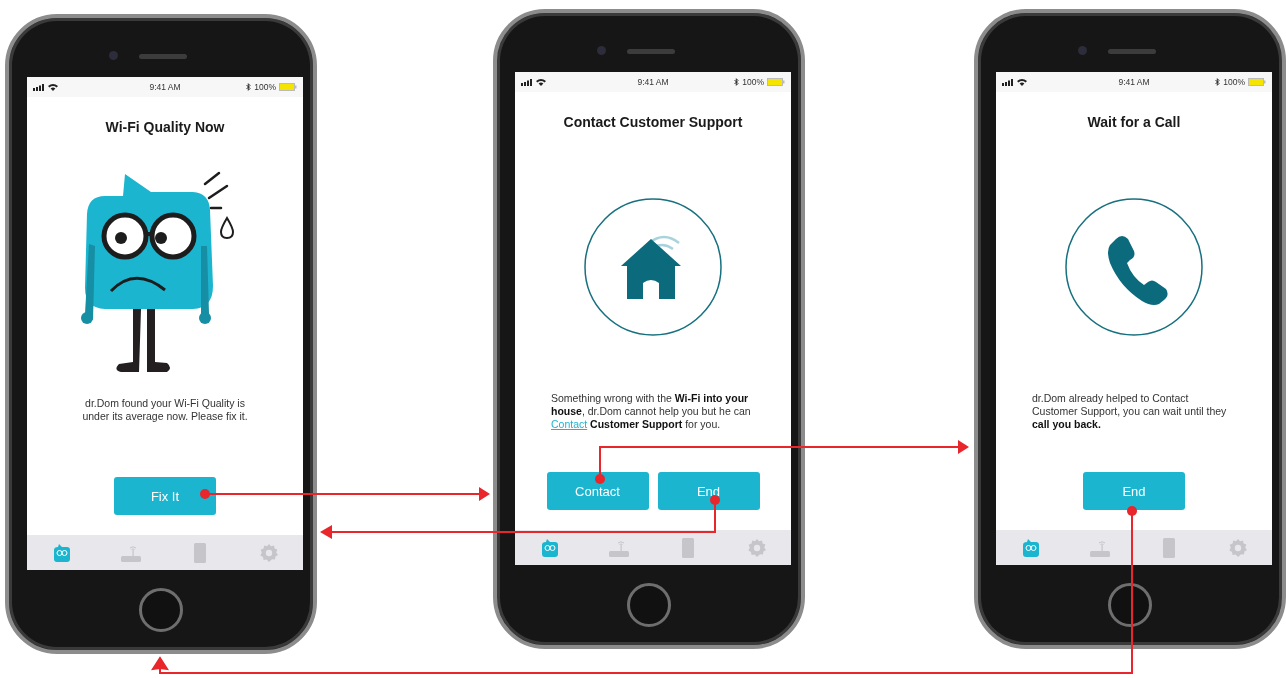 This screenshot has width=1286, height=678. Describe the element at coordinates (1138, 270) in the screenshot. I see `phone-icon` at that location.